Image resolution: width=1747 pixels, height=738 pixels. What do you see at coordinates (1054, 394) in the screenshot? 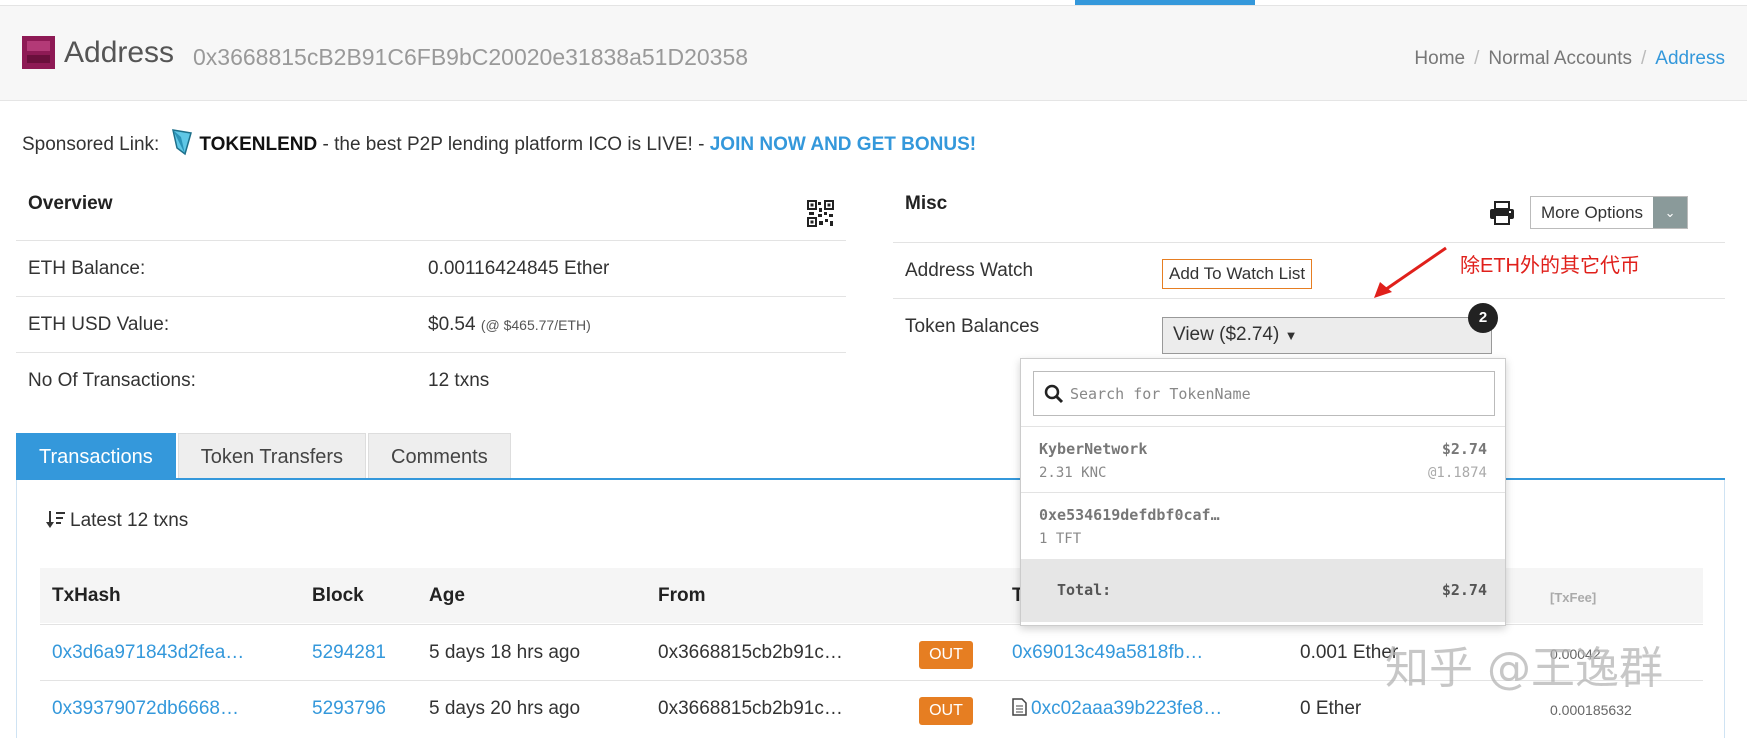
I see `search-icon` at bounding box center [1054, 394].